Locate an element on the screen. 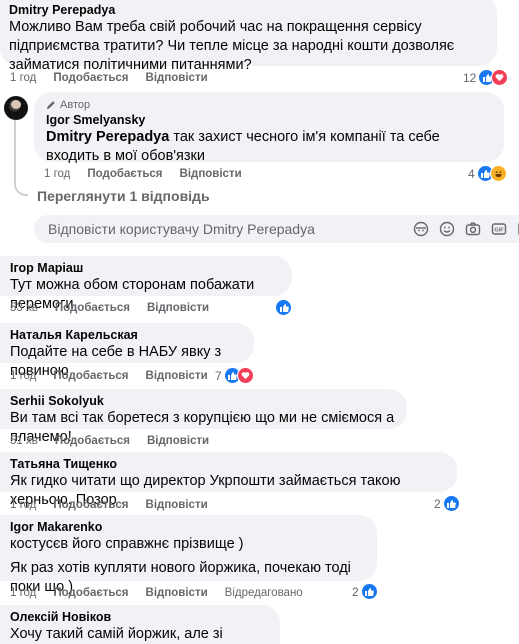  comment-time: 51 хв is located at coordinates (24, 441).